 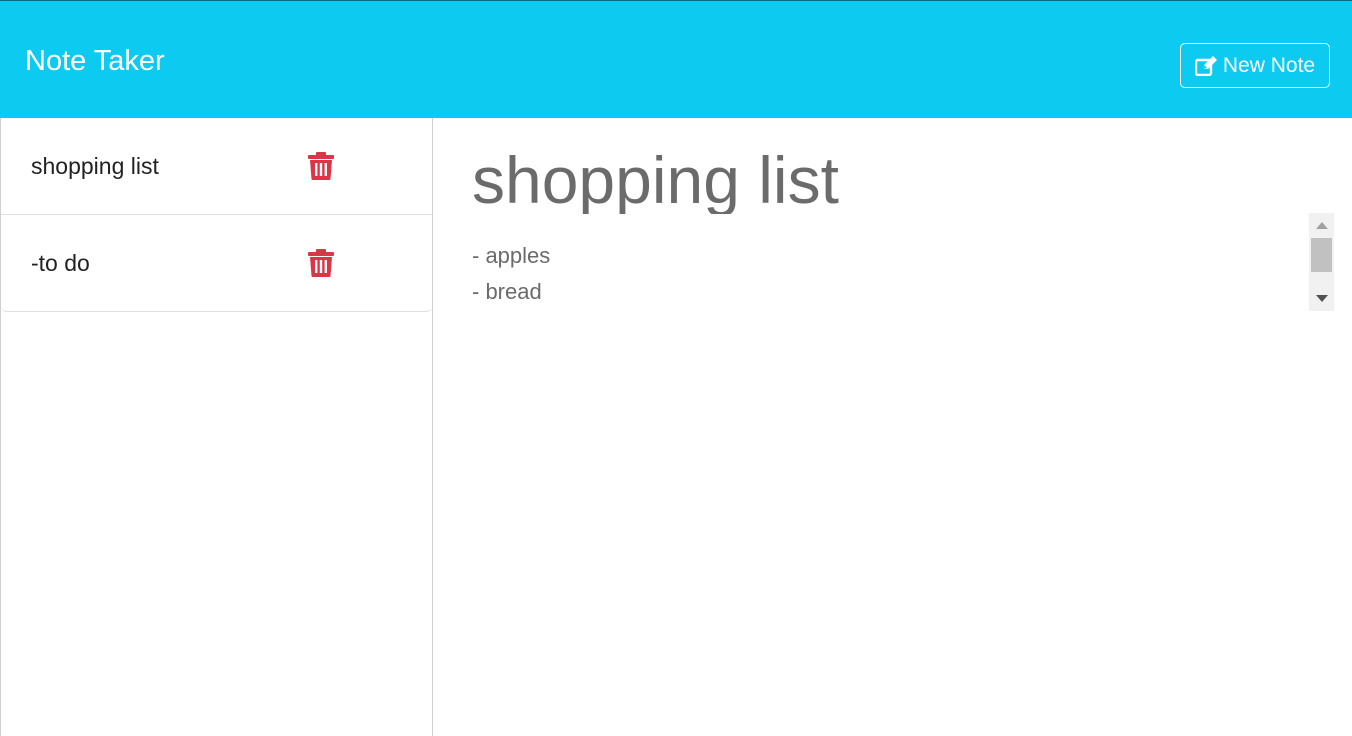 I want to click on scroll-thumb, so click(x=1321, y=255).